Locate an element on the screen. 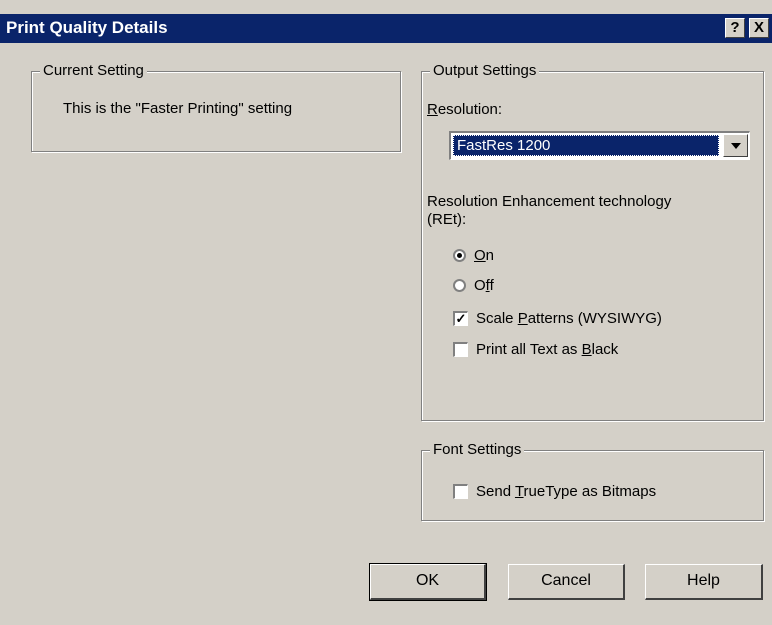 This screenshot has height=625, width=772. scale-patterns-pre: Scale is located at coordinates (497, 318).